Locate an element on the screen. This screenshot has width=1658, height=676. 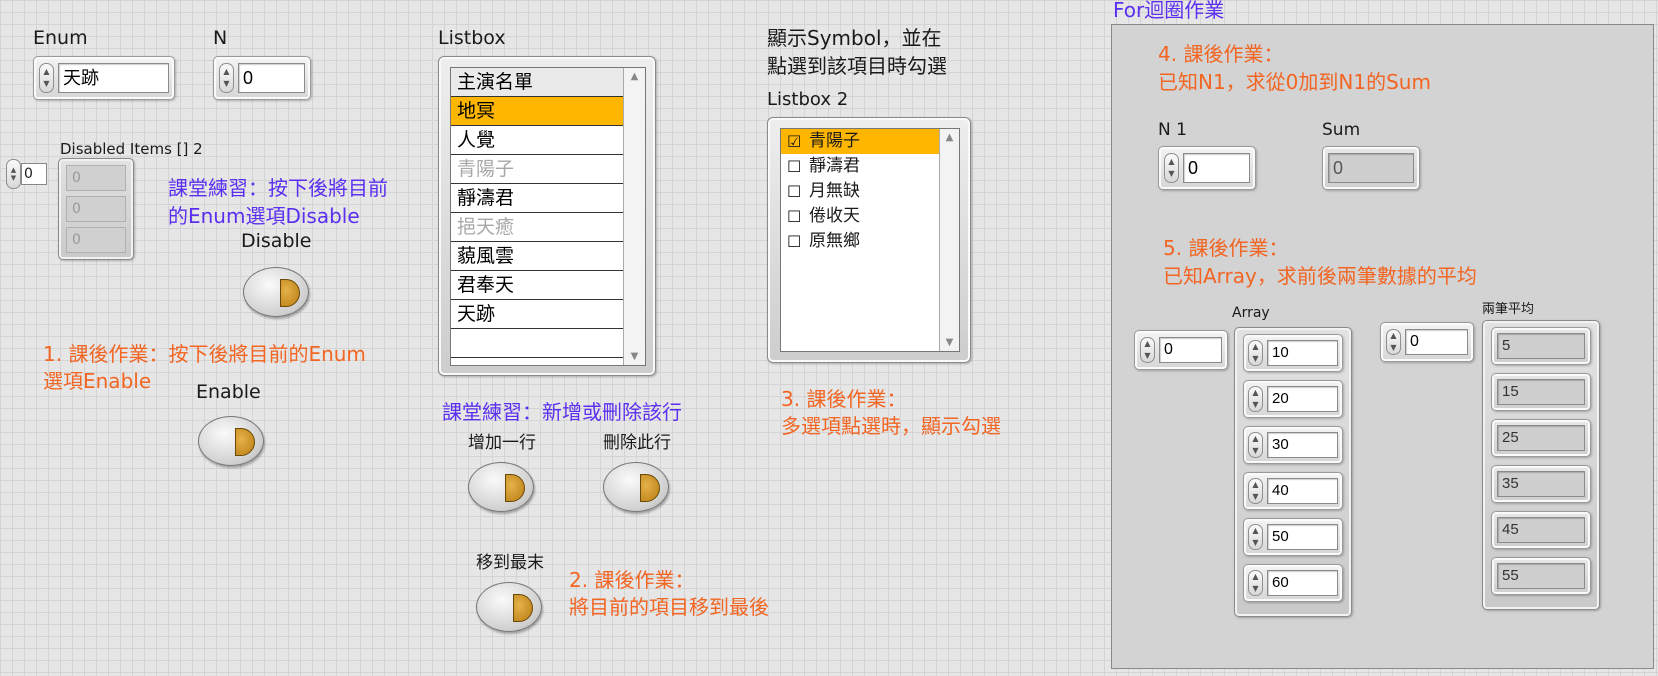
listbox-item: 靜濤君 is located at coordinates (538, 198).